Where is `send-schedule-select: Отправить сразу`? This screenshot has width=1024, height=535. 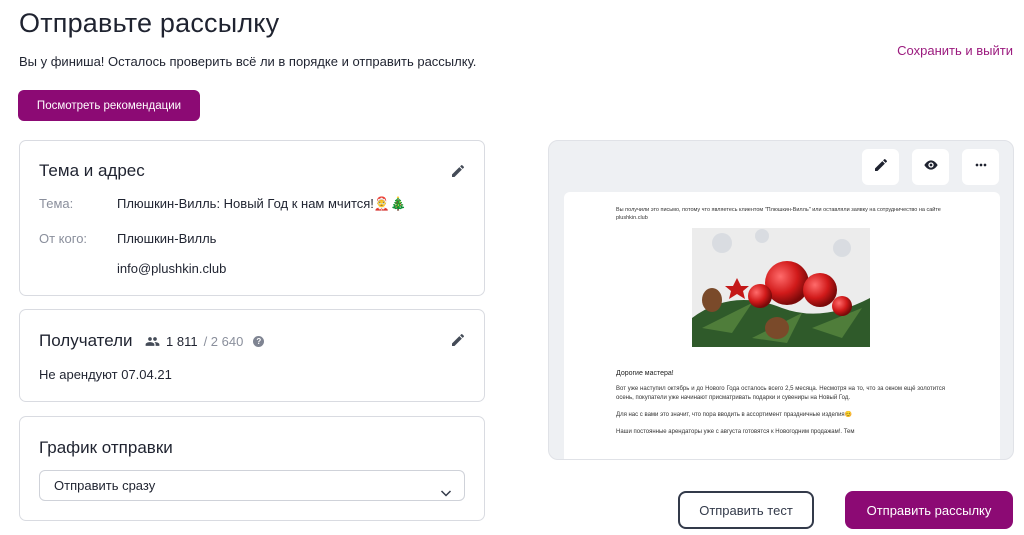 send-schedule-select: Отправить сразу is located at coordinates (252, 485).